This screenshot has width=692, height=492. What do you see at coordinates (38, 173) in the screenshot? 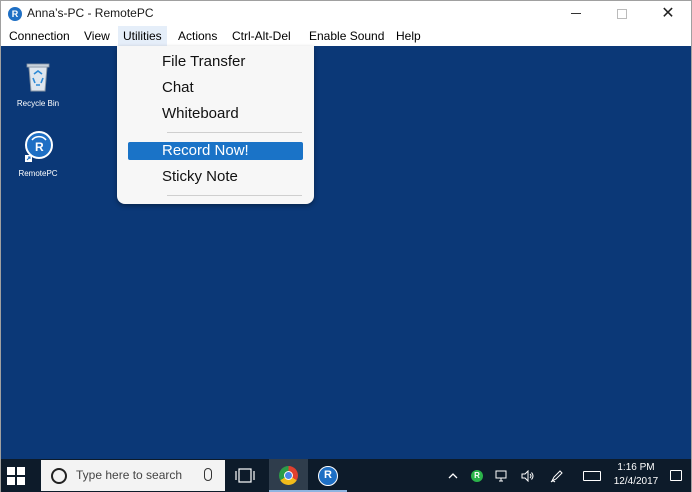
I see `desktop-icon-label: RemotePC` at bounding box center [38, 173].